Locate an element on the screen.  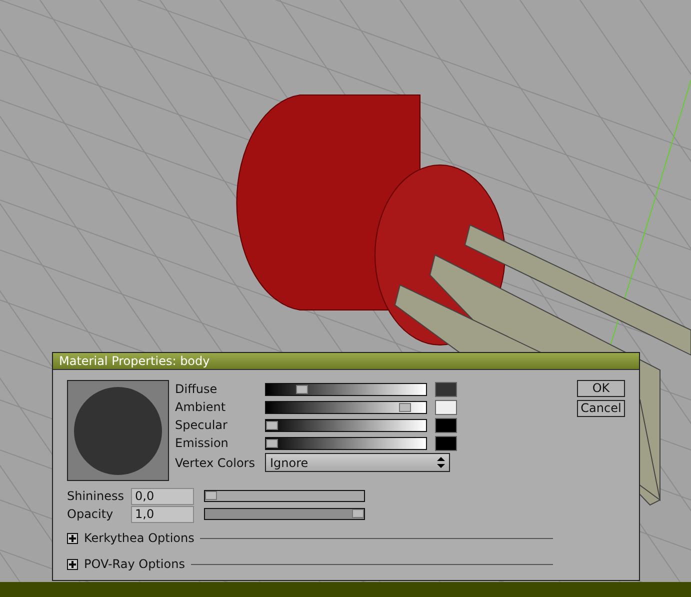
section-label: POV-Ray Options is located at coordinates (134, 564).